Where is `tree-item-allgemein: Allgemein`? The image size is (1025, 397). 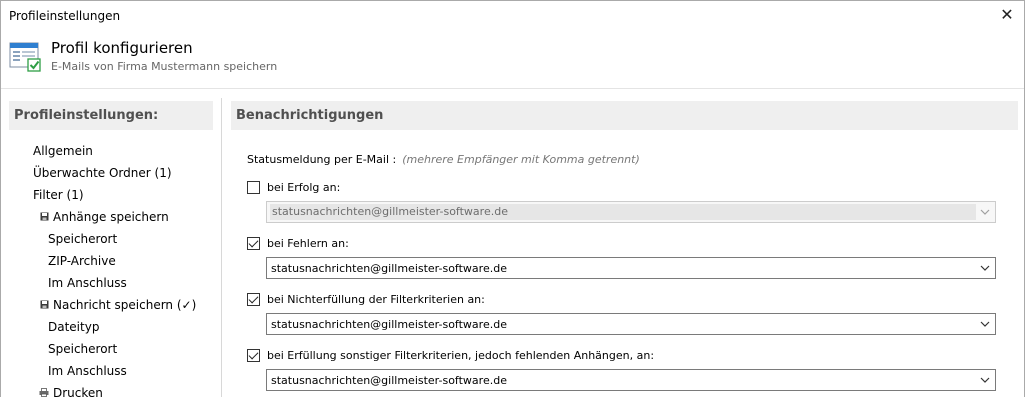 tree-item-allgemein: Allgemein is located at coordinates (111, 151).